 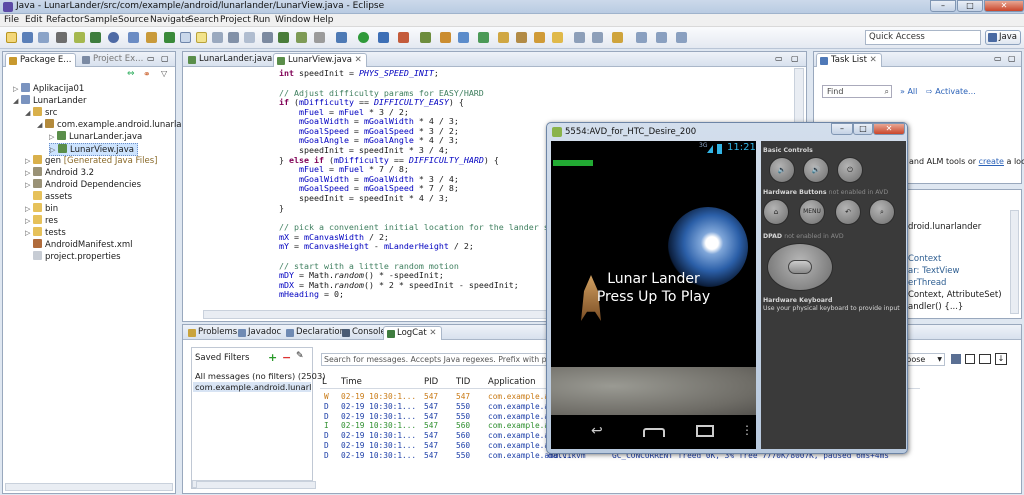 I want to click on code-line: int speedInit = PHYS_SPEED_INIT;, so click(x=359, y=73).